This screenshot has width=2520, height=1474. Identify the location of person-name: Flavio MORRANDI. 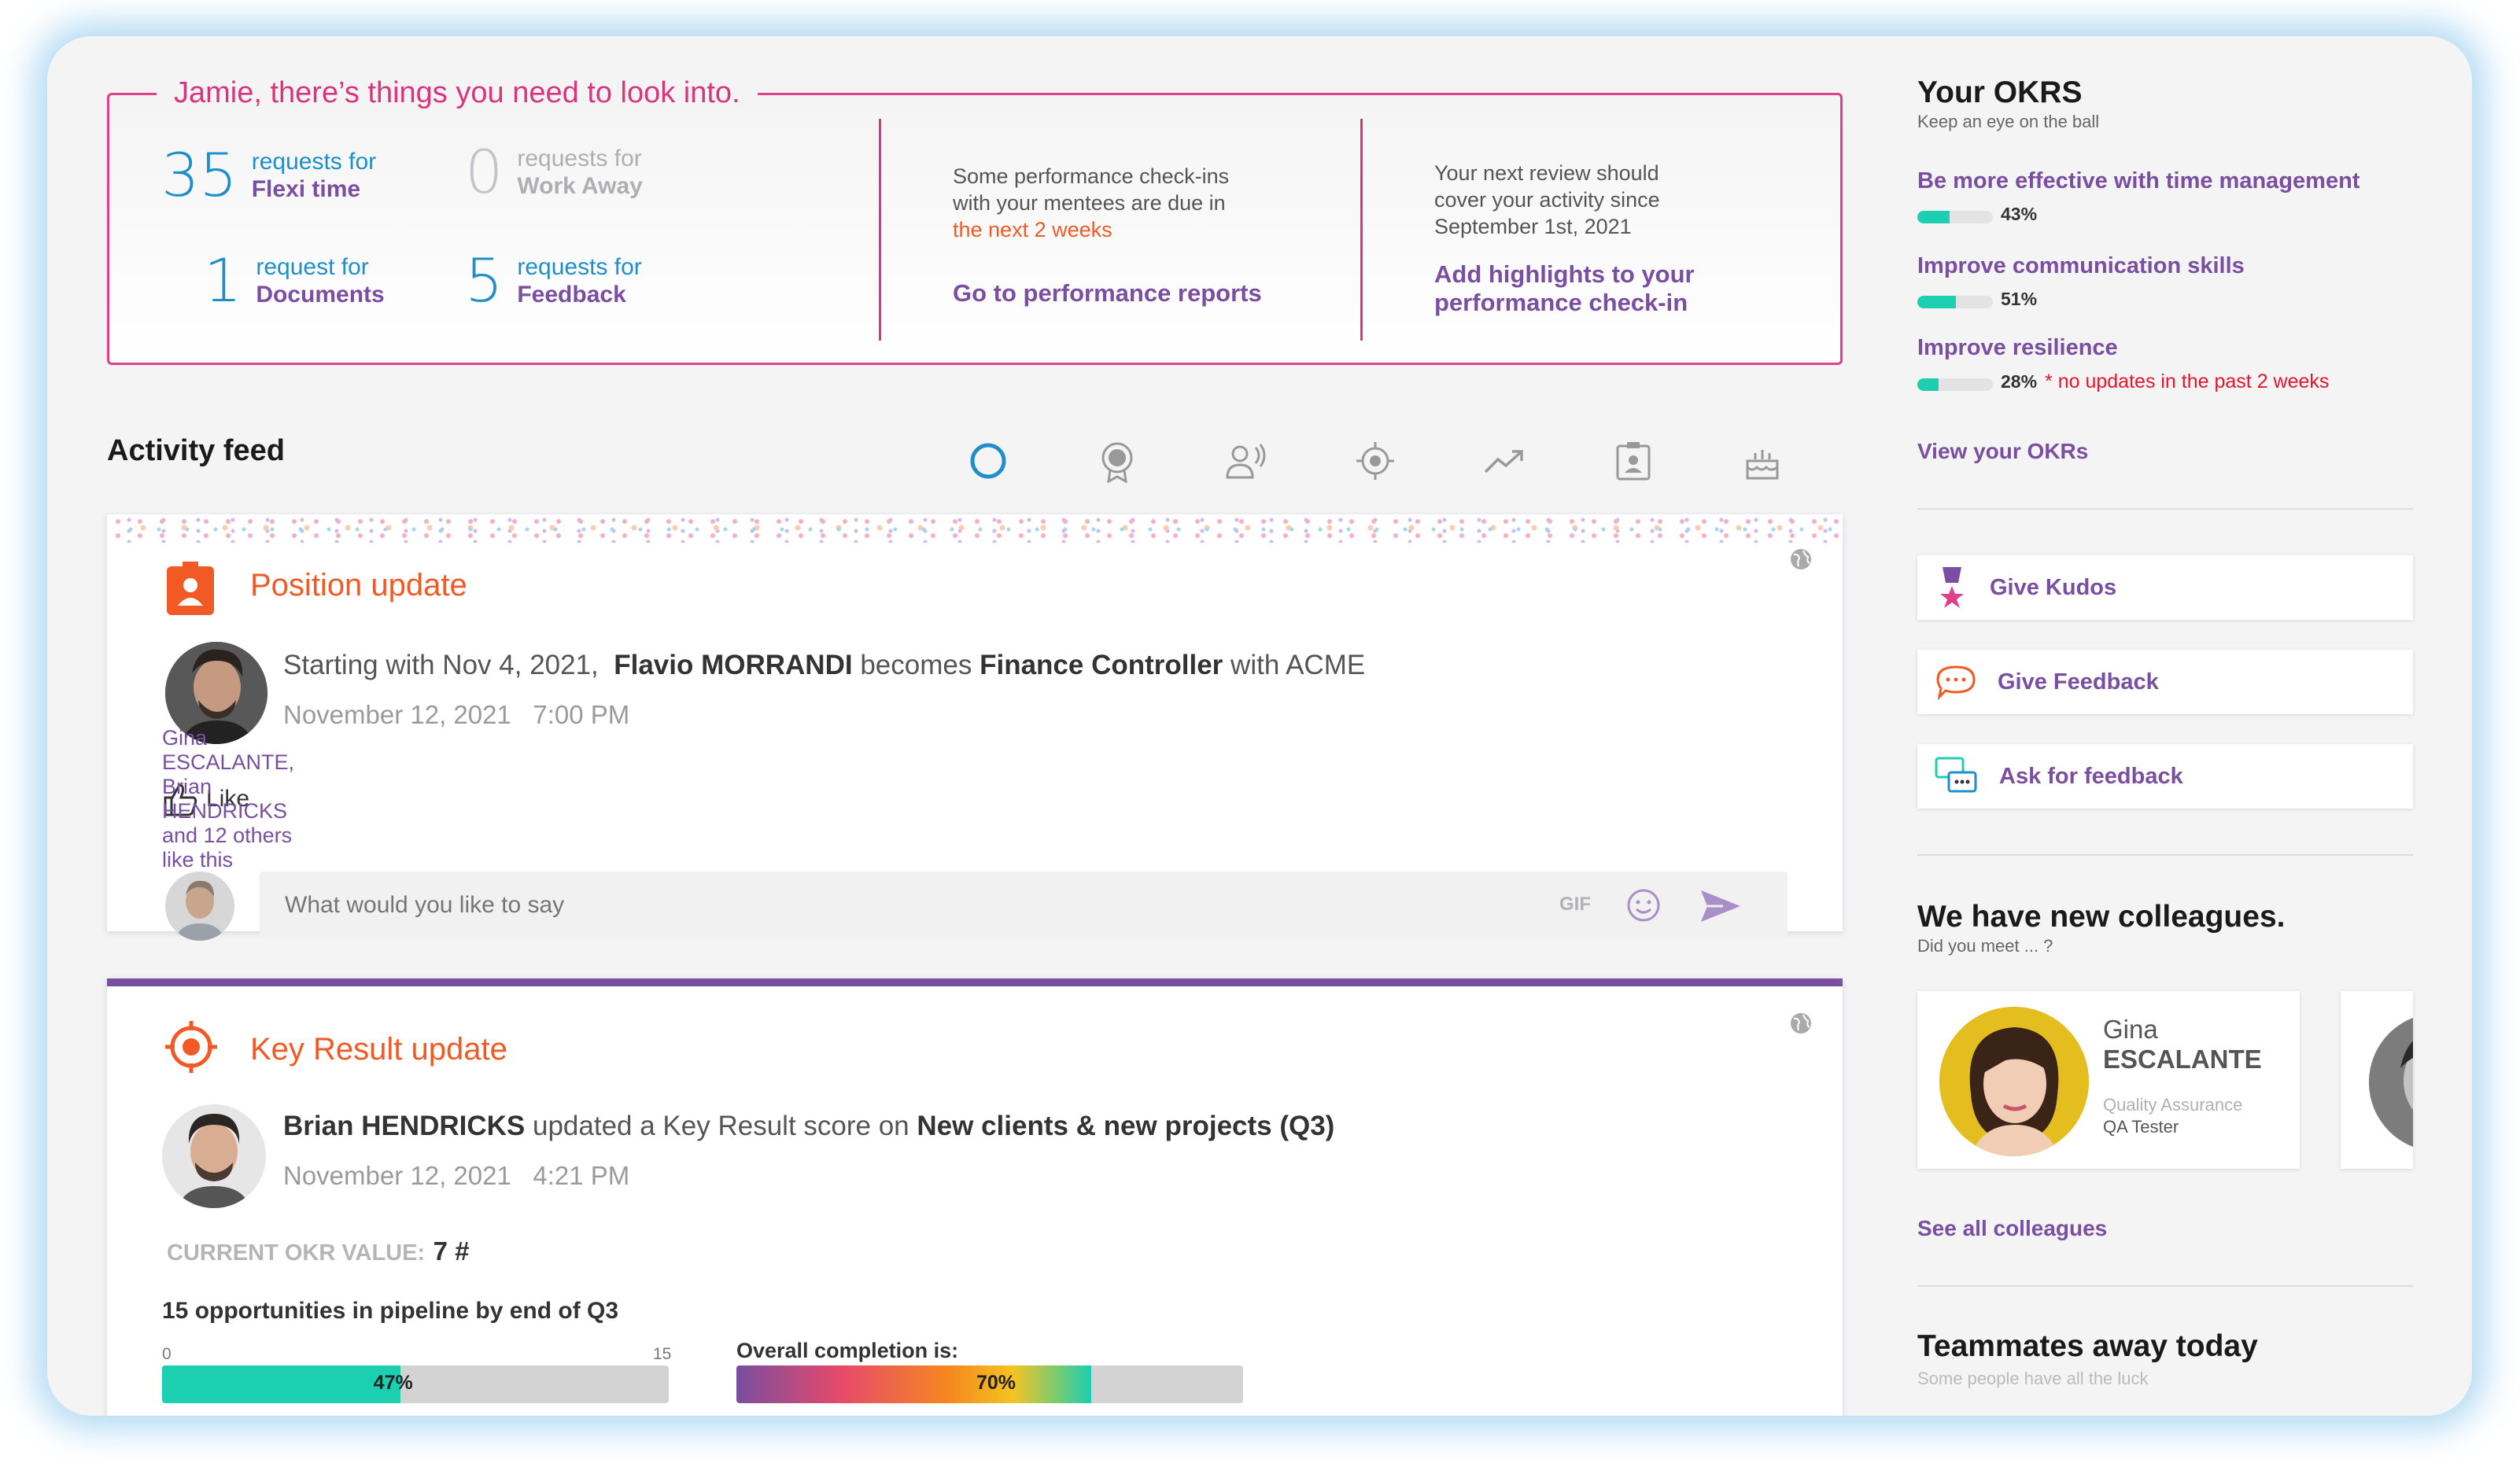
(733, 665).